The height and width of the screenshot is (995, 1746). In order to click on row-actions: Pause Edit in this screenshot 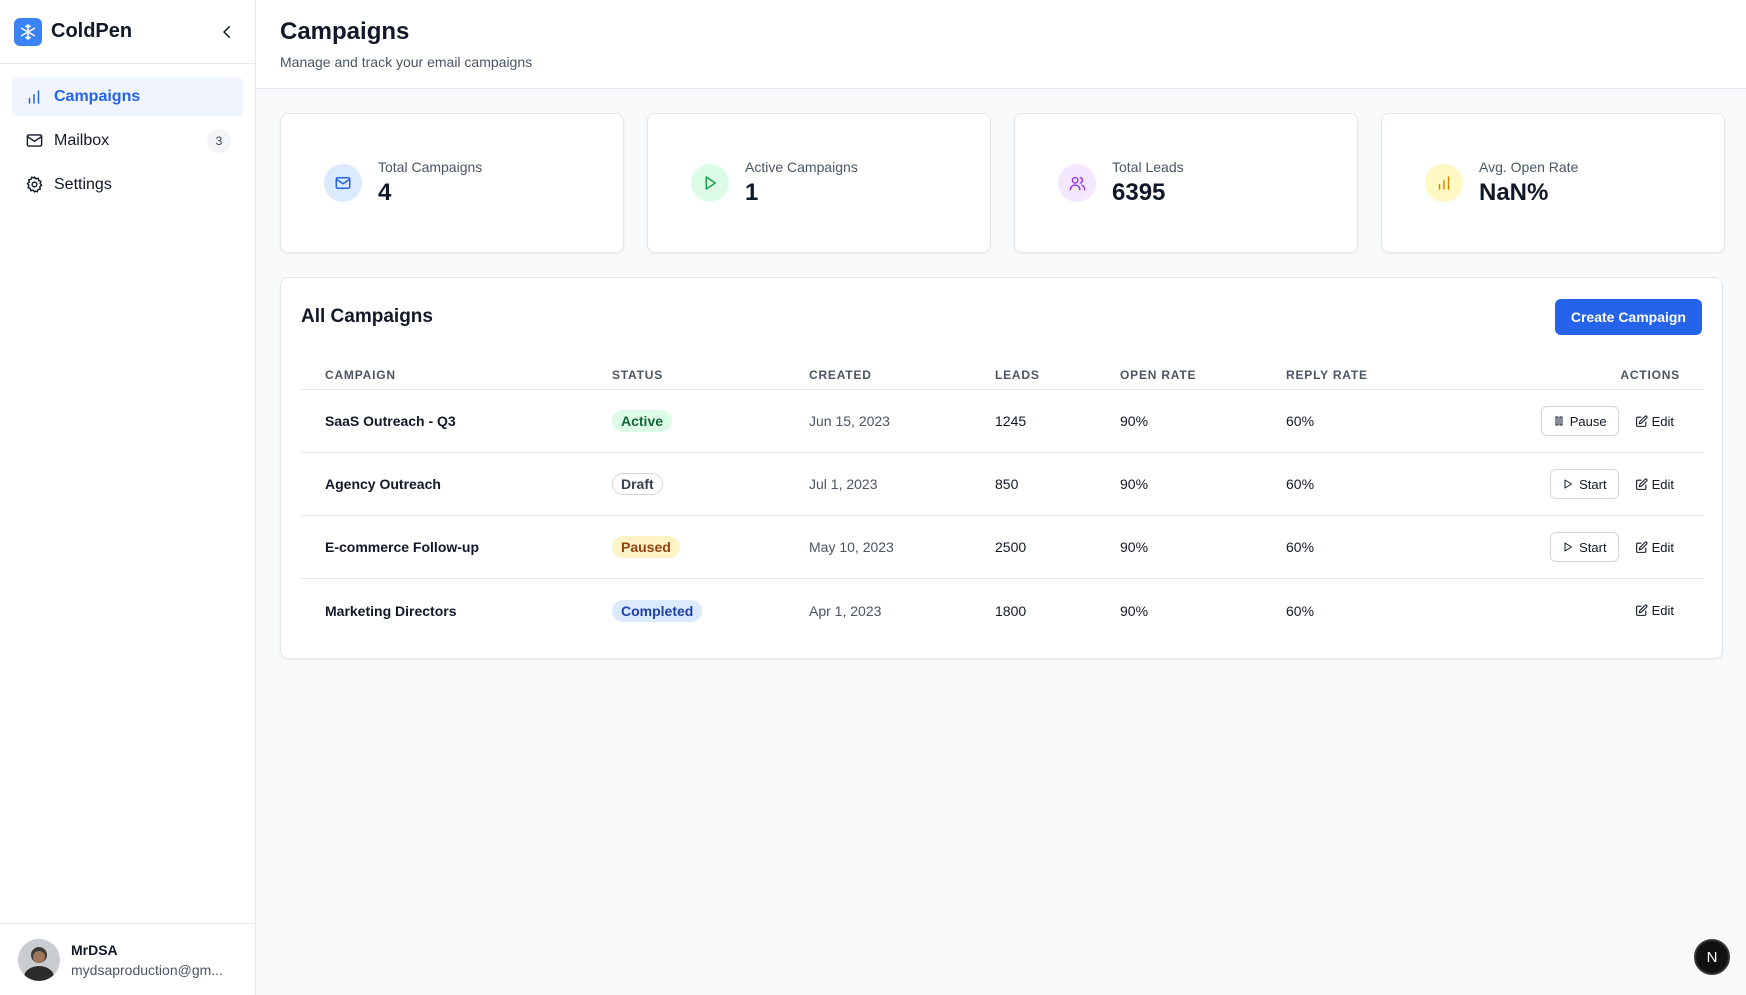, I will do `click(1610, 421)`.